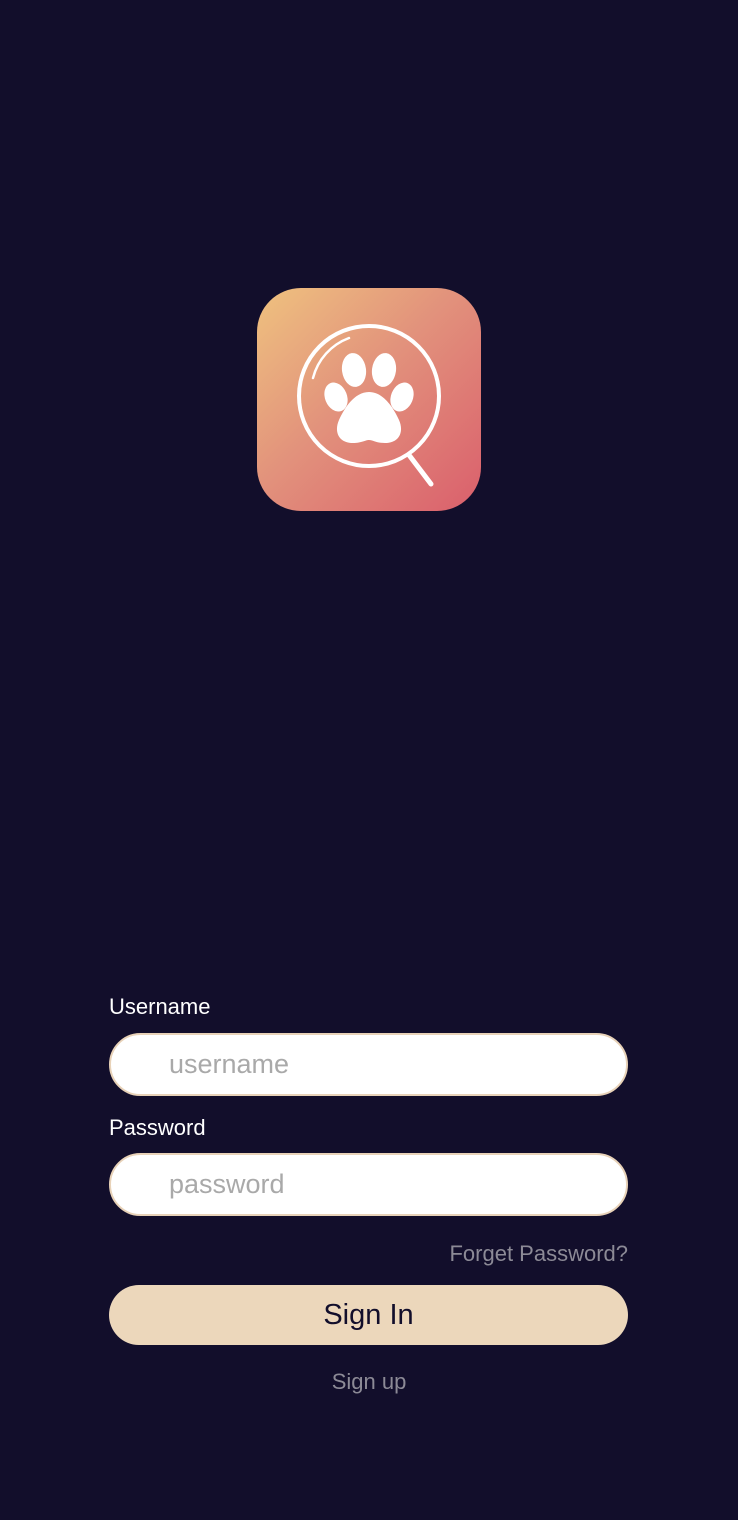 The height and width of the screenshot is (1520, 738). I want to click on app-logo, so click(369, 399).